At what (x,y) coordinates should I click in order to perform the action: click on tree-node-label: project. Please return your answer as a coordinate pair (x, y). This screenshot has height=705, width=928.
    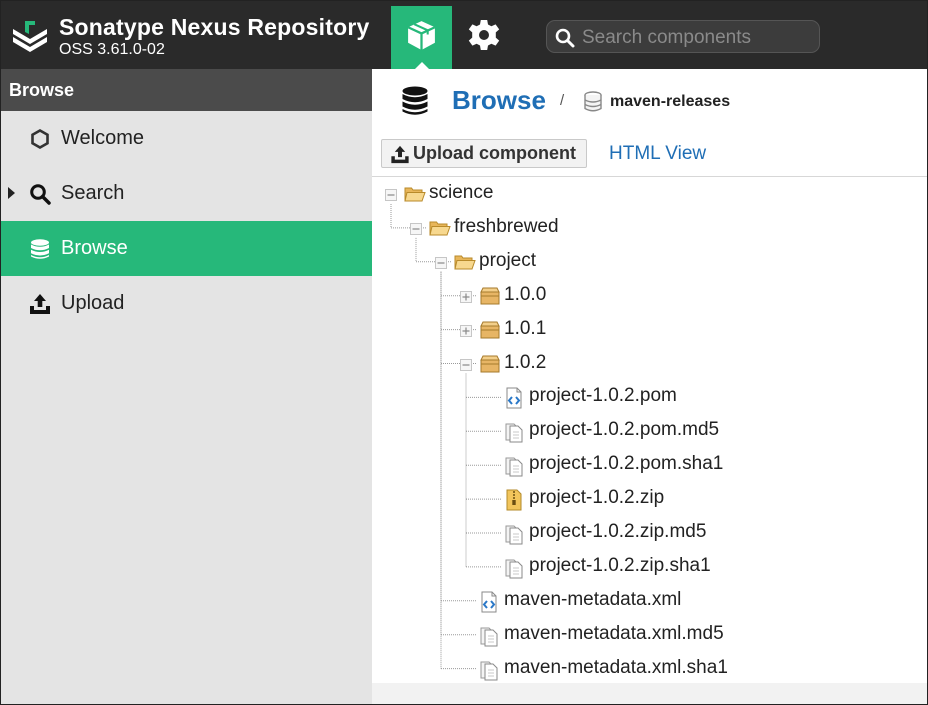
    Looking at the image, I should click on (508, 260).